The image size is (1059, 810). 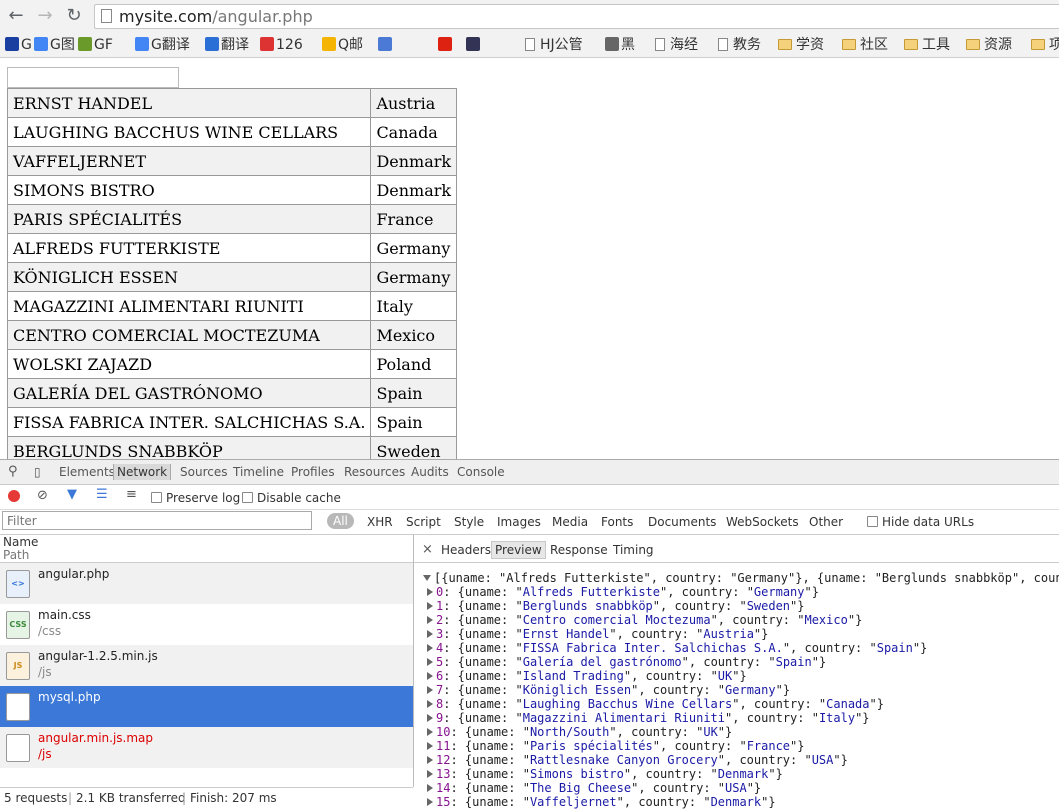 I want to click on tab-network: Network, so click(x=142, y=472).